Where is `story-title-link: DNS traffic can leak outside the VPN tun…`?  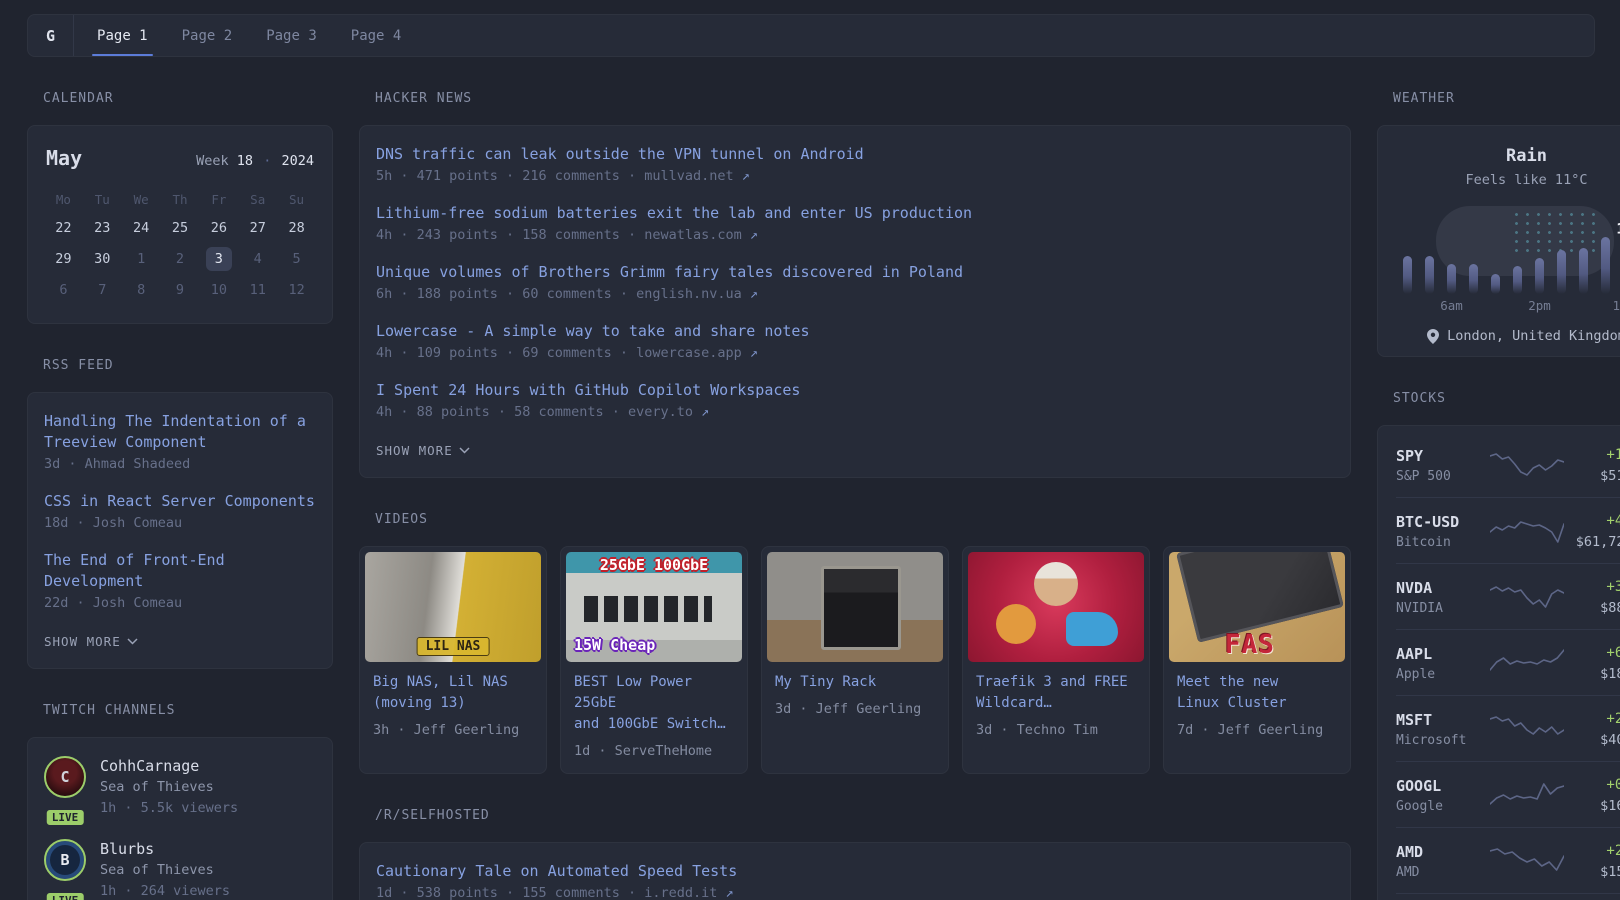
story-title-link: DNS traffic can leak outside the VPN tun… is located at coordinates (855, 154).